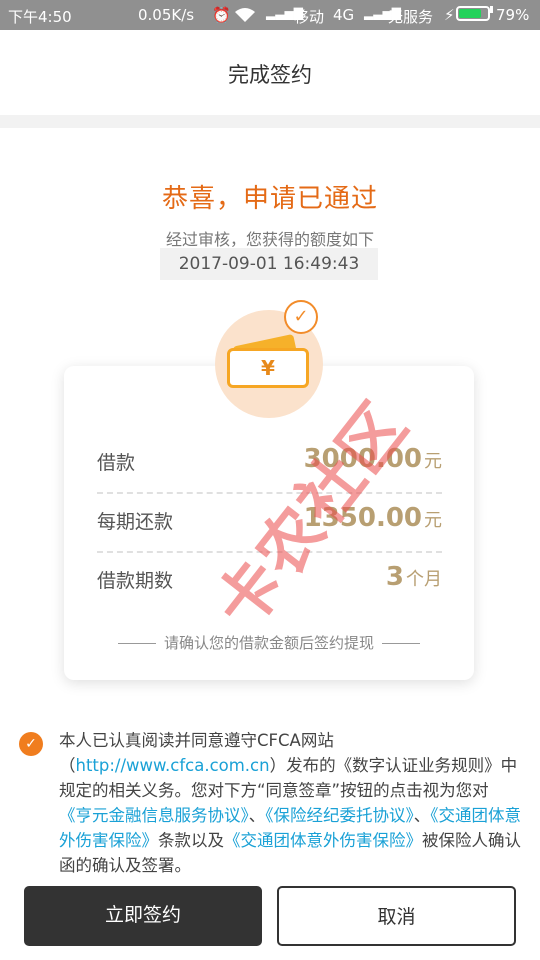 This screenshot has height=960, width=540. I want to click on approval-title: 恭喜，申请已通过, so click(269, 199).